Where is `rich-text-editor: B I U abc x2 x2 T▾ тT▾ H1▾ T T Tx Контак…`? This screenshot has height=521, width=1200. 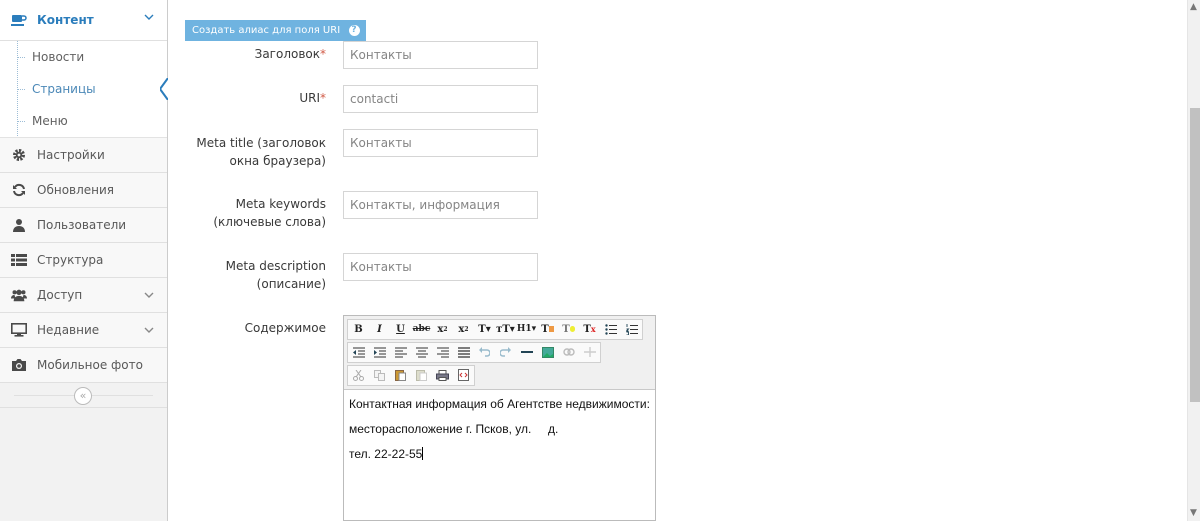 rich-text-editor: B I U abc x2 x2 T▾ тT▾ H1▾ T T Tx Контак… is located at coordinates (499, 418).